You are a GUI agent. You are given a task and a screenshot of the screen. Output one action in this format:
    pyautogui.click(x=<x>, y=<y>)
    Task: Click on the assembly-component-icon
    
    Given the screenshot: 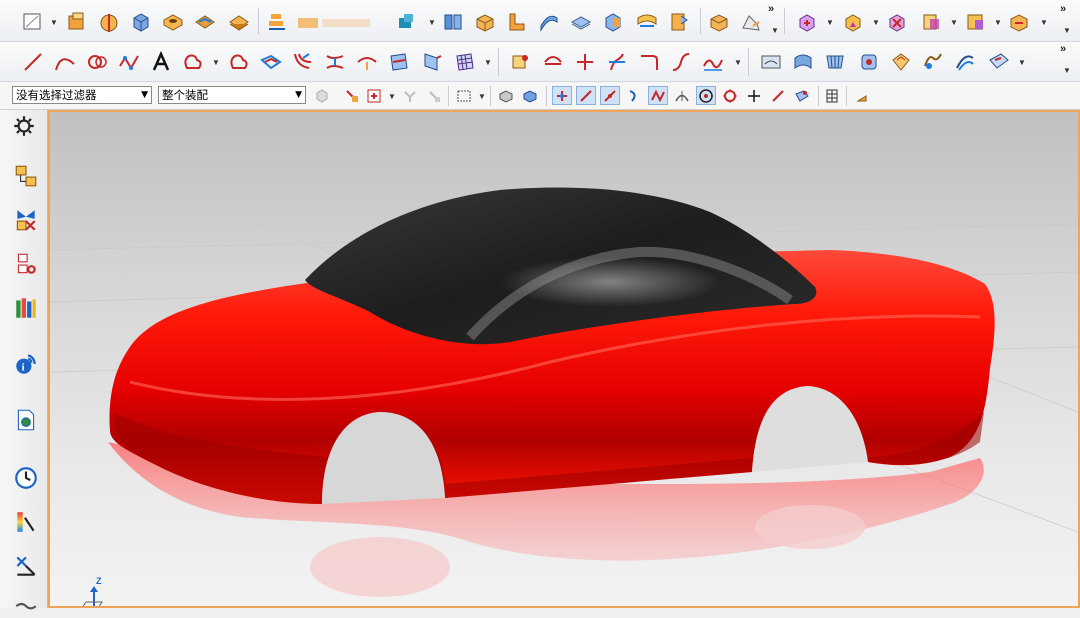 What is the action you would take?
    pyautogui.click(x=853, y=22)
    